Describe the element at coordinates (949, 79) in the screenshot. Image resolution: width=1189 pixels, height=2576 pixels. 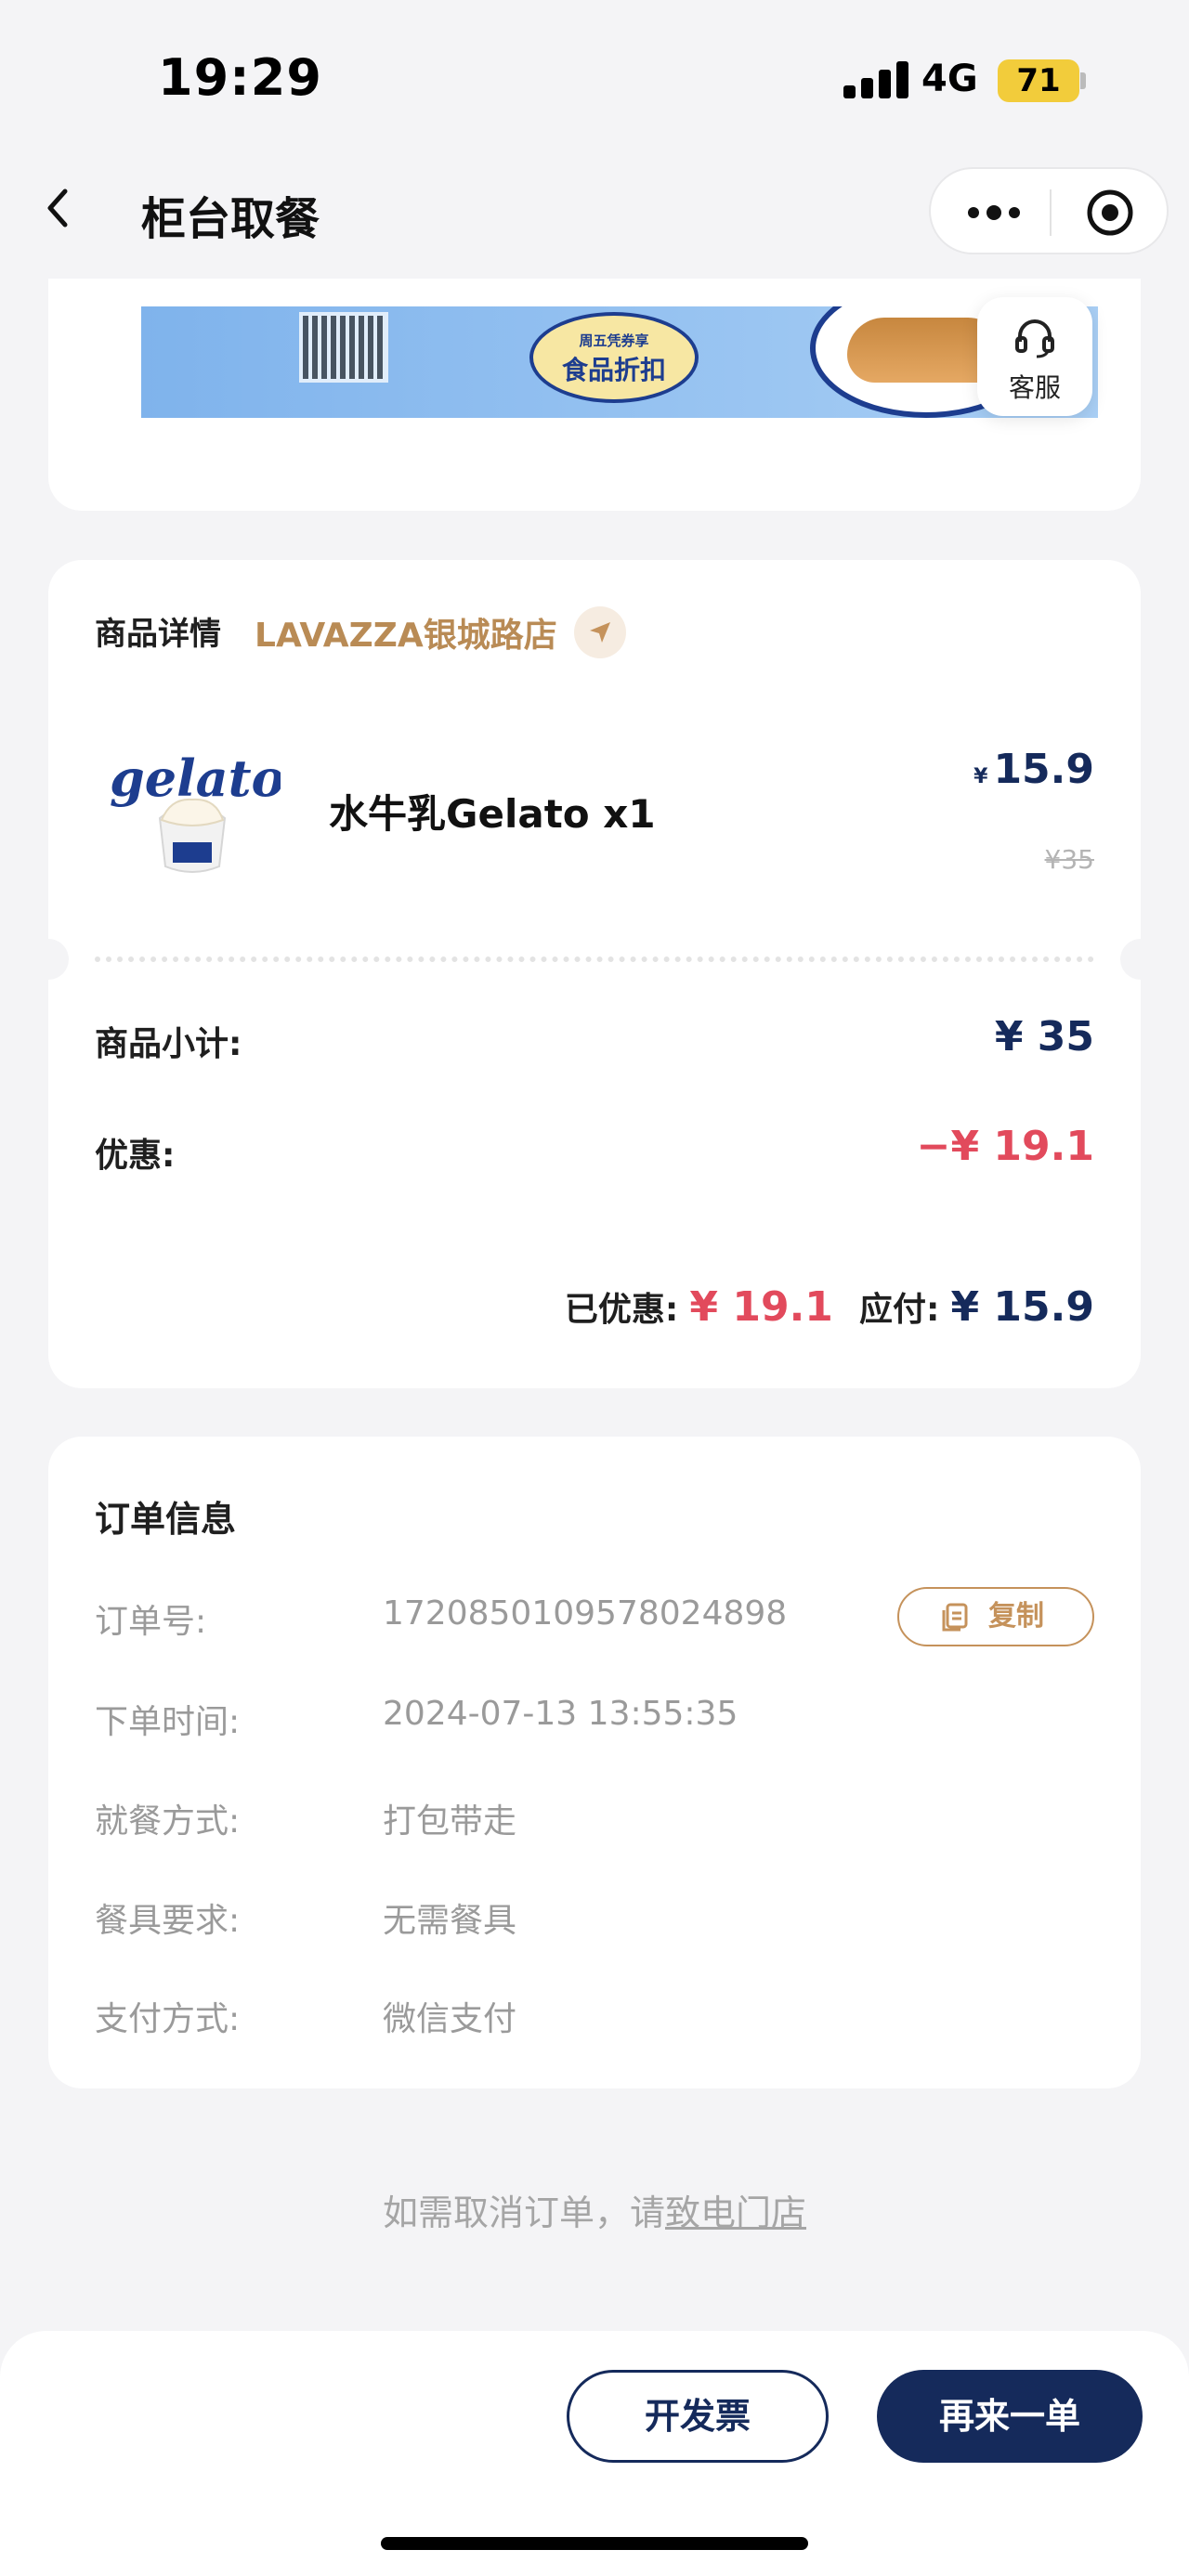
I see `network-type: 4G` at that location.